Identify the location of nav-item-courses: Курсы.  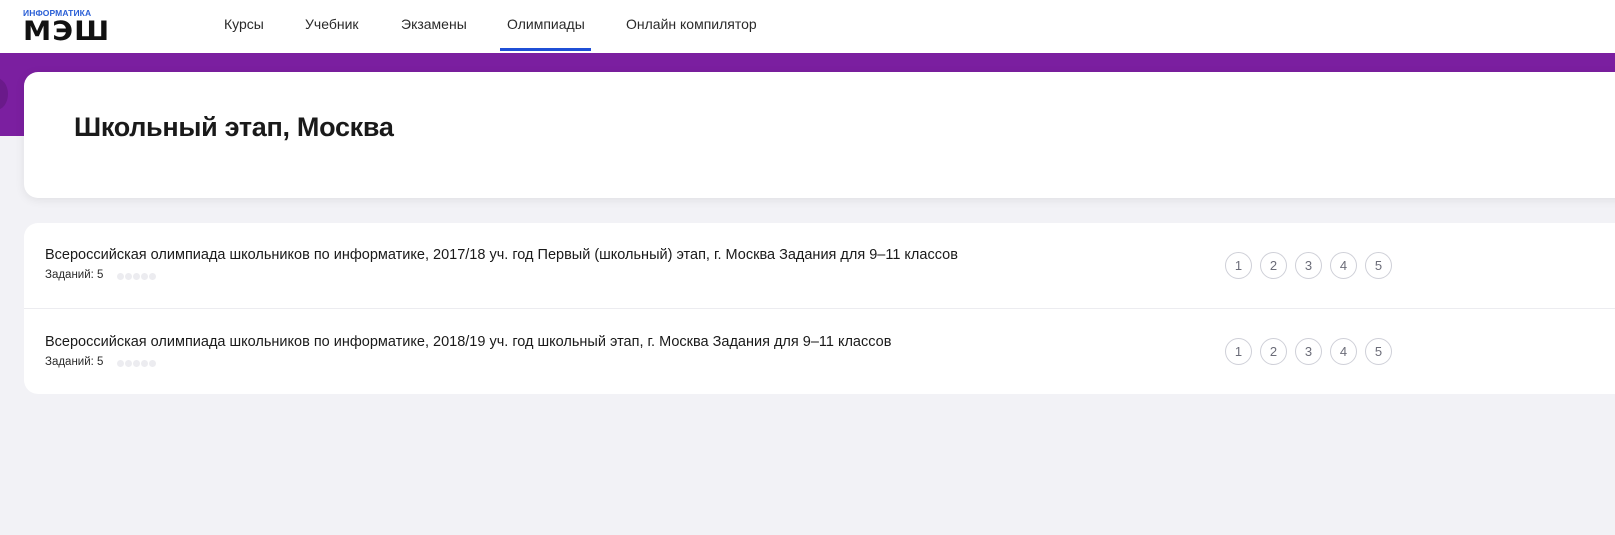
(244, 24).